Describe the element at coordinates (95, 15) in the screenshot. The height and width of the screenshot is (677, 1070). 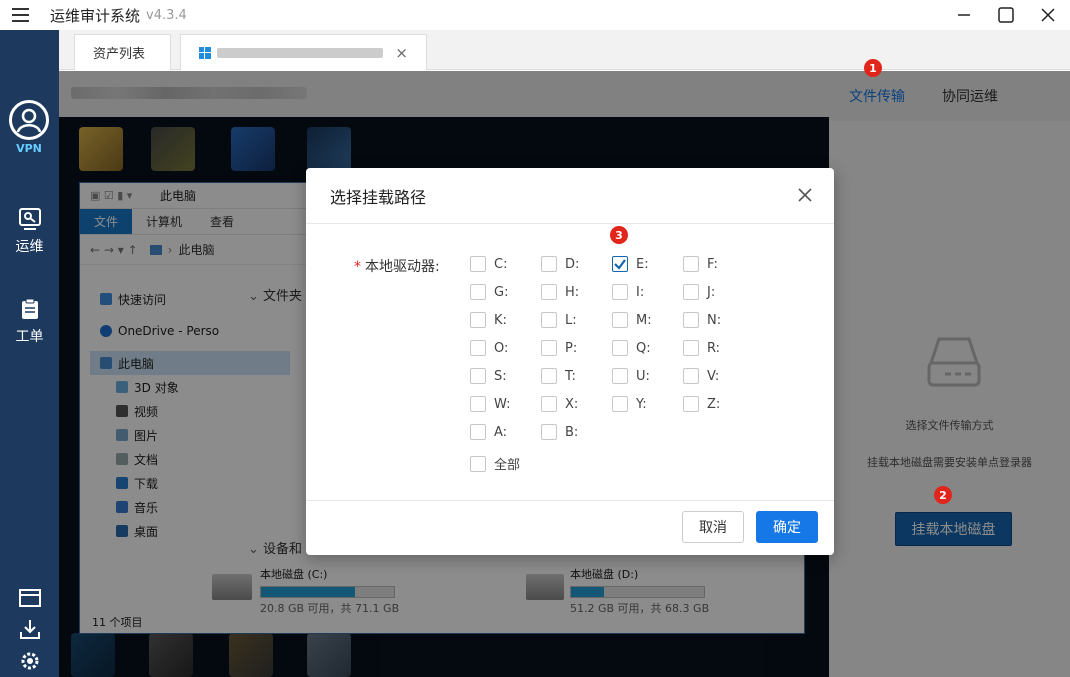
I see `app-title: 运维审计系统` at that location.